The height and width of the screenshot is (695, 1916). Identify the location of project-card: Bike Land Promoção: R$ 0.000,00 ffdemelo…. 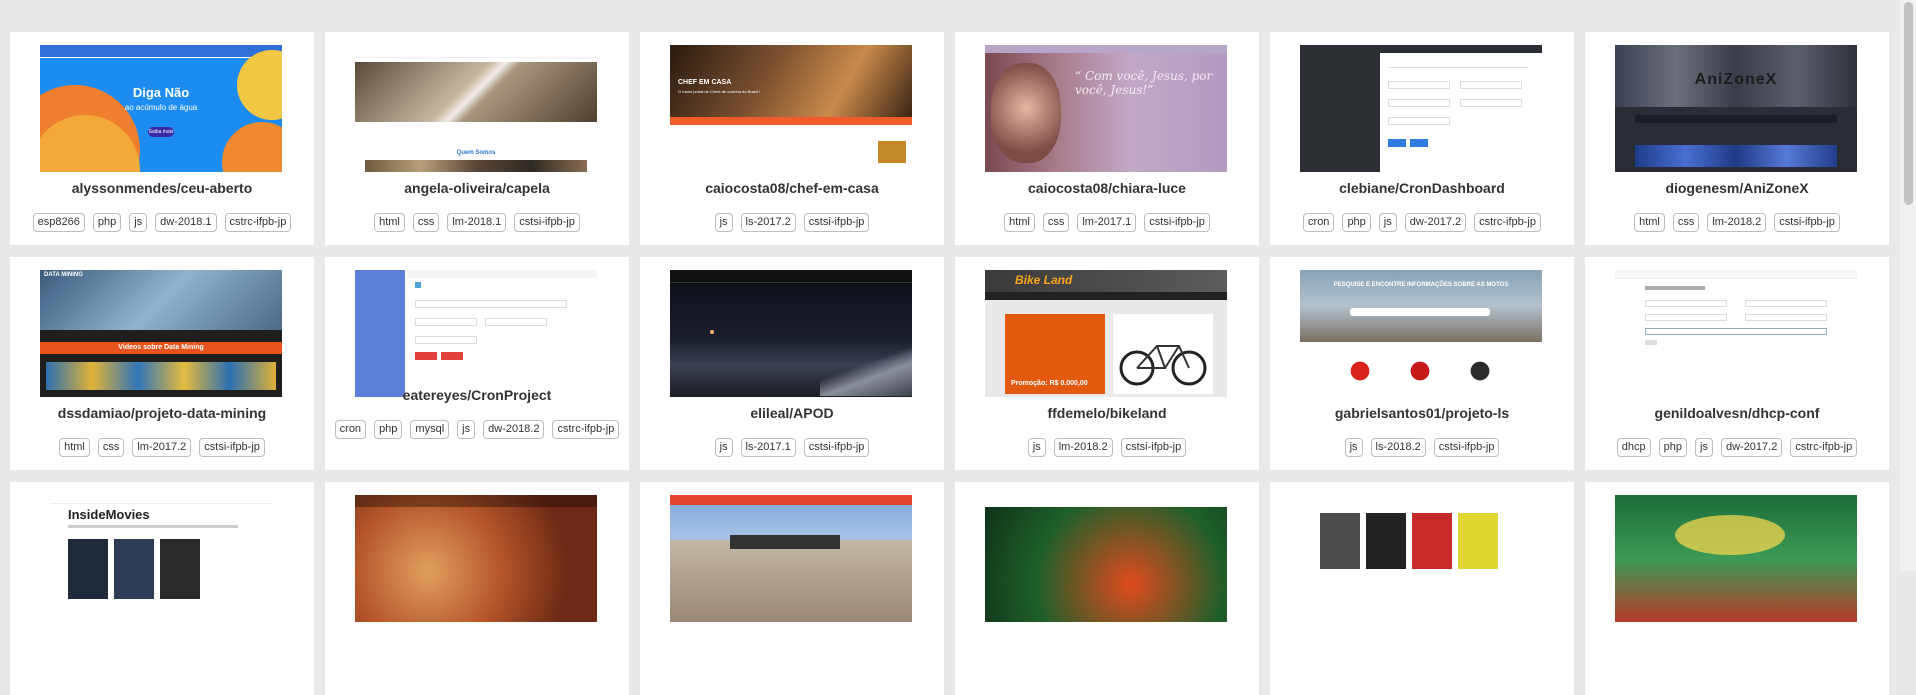
(1107, 363).